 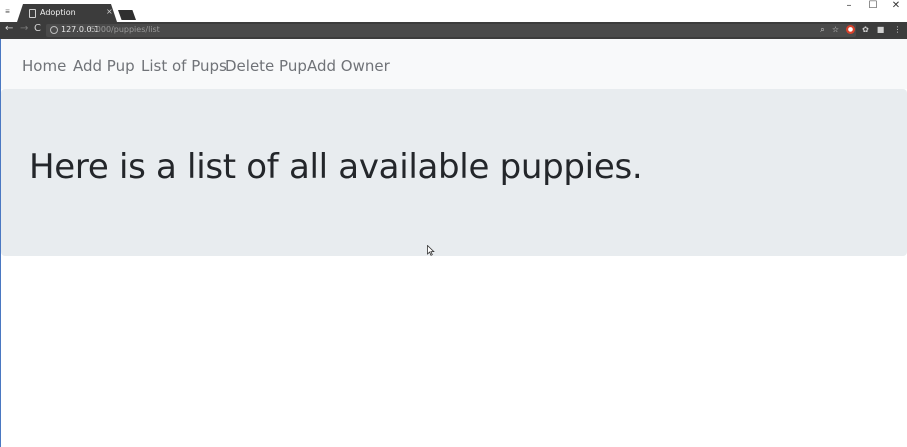 What do you see at coordinates (822, 29) in the screenshot?
I see `zoom-icon: ⌕` at bounding box center [822, 29].